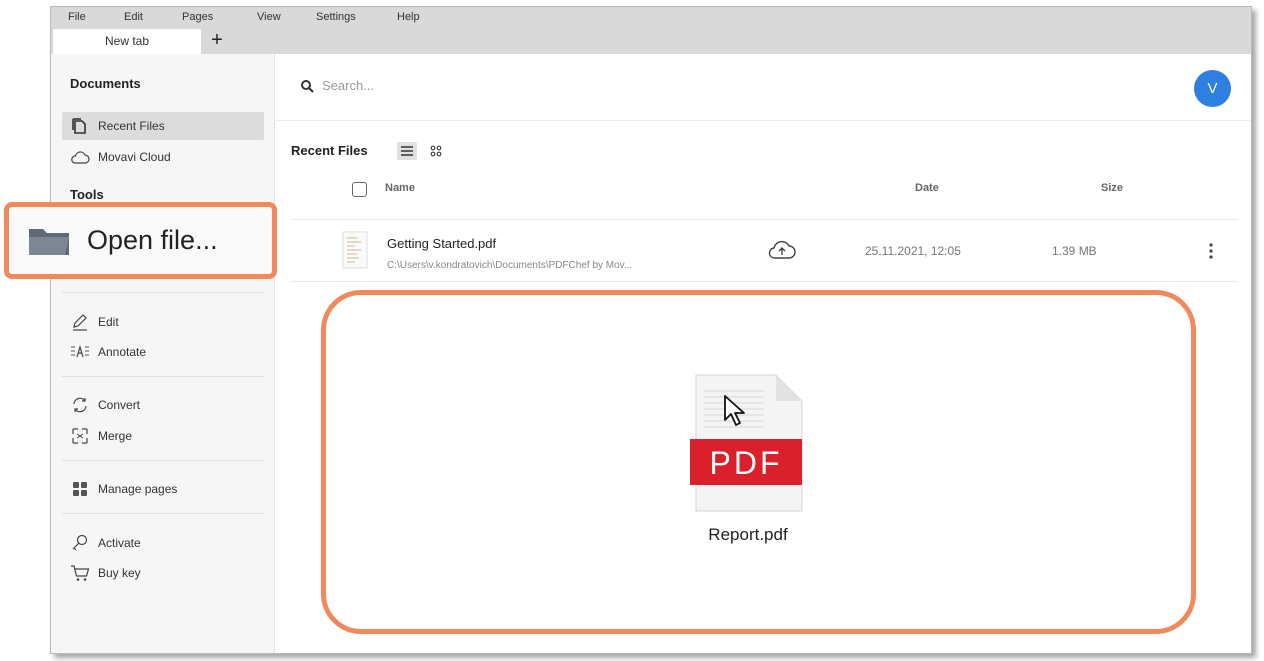  What do you see at coordinates (80, 543) in the screenshot?
I see `key-icon` at bounding box center [80, 543].